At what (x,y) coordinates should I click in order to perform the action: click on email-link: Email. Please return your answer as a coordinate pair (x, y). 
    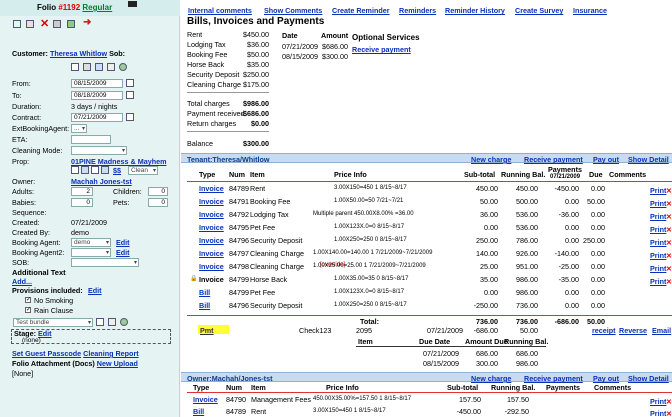
    Looking at the image, I should click on (661, 330).